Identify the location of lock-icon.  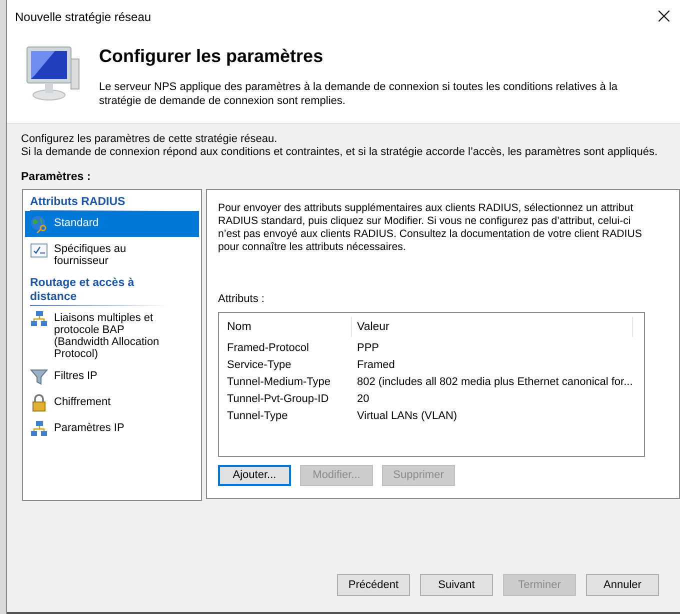
(39, 403).